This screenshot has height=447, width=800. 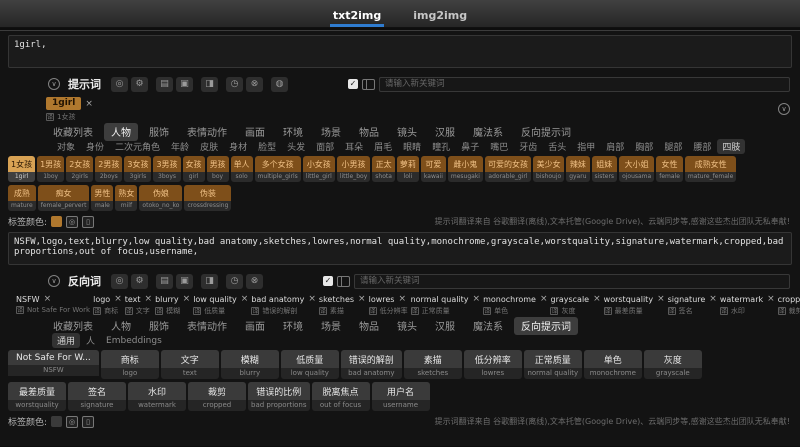 What do you see at coordinates (167, 169) in the screenshot?
I see `tag-3boys: 3男孩 3boys` at bounding box center [167, 169].